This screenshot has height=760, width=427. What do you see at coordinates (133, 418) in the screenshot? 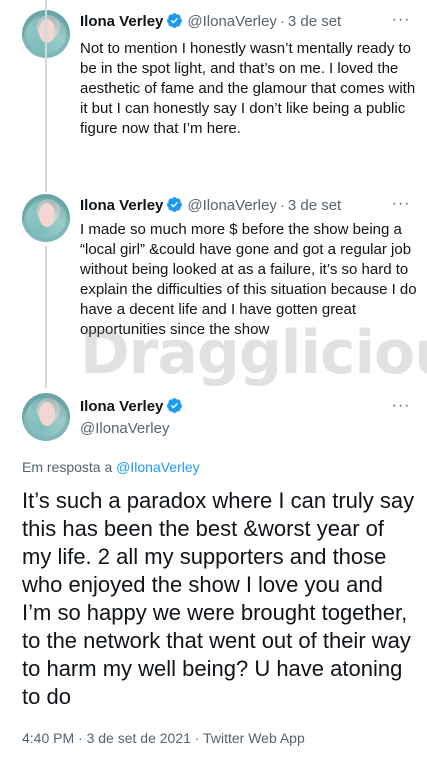
I see `focused-tweet-header: Ilona Verley @IlonaVerley` at bounding box center [133, 418].